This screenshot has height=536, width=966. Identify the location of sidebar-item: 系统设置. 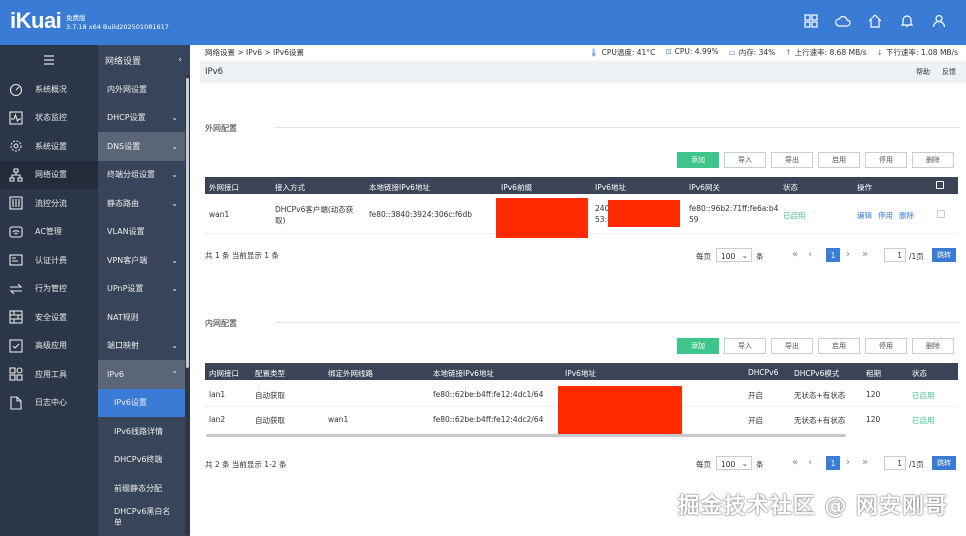
(49, 146).